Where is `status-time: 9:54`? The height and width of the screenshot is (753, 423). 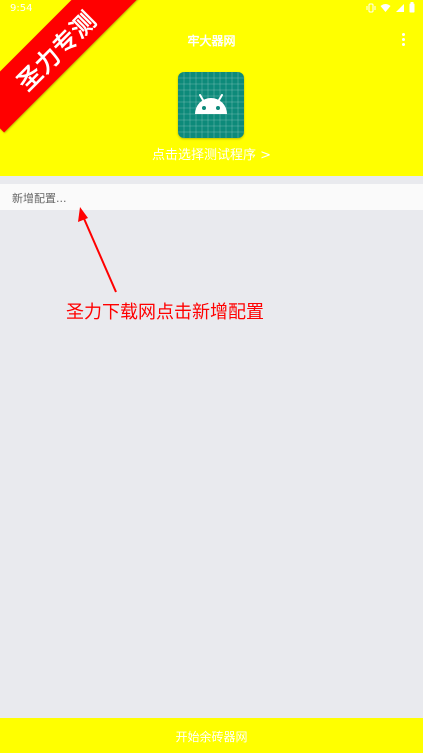
status-time: 9:54 is located at coordinates (21, 8).